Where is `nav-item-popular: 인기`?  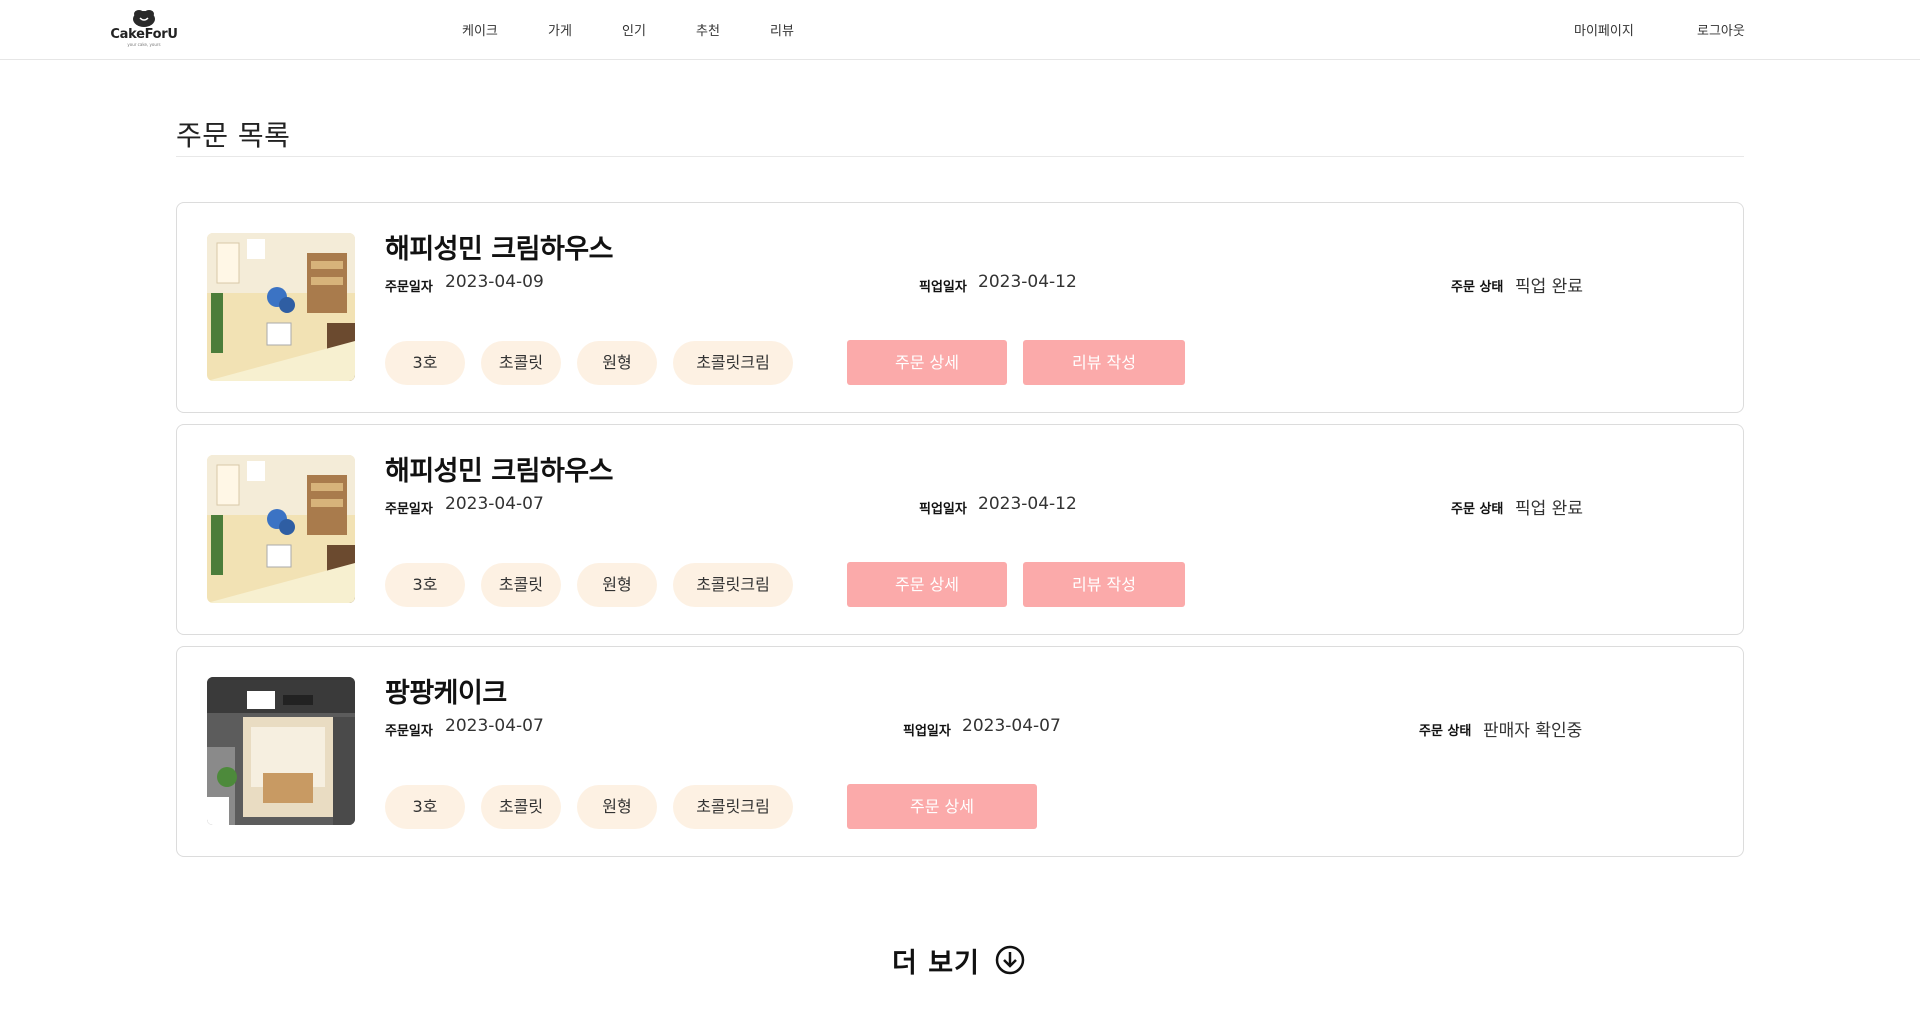 nav-item-popular: 인기 is located at coordinates (634, 29).